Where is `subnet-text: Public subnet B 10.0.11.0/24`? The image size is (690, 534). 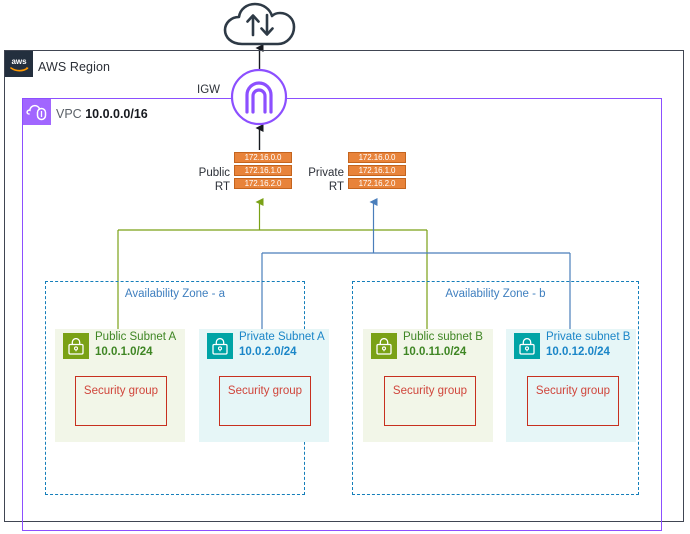 subnet-text: Public subnet B 10.0.11.0/24 is located at coordinates (443, 345).